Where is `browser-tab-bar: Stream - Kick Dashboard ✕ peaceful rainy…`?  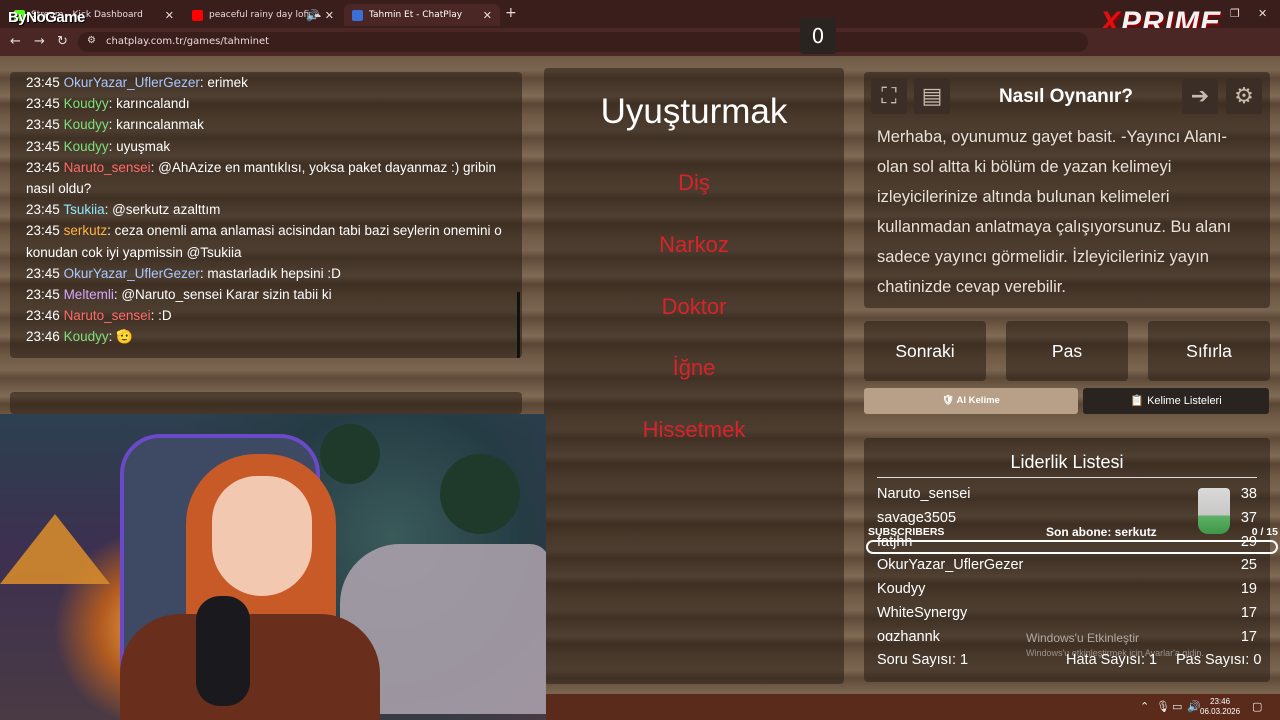
browser-tab-bar: Stream - Kick Dashboard ✕ peaceful rainy… is located at coordinates (640, 19).